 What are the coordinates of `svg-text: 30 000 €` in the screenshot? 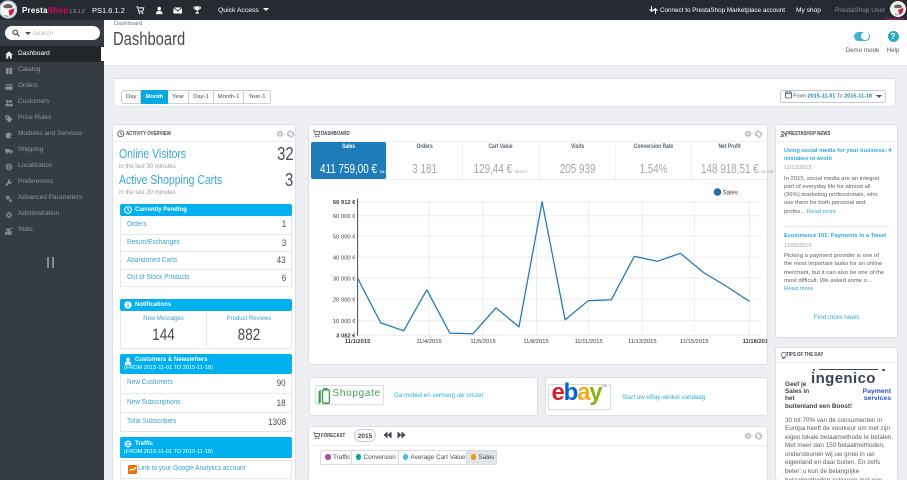 It's located at (344, 279).